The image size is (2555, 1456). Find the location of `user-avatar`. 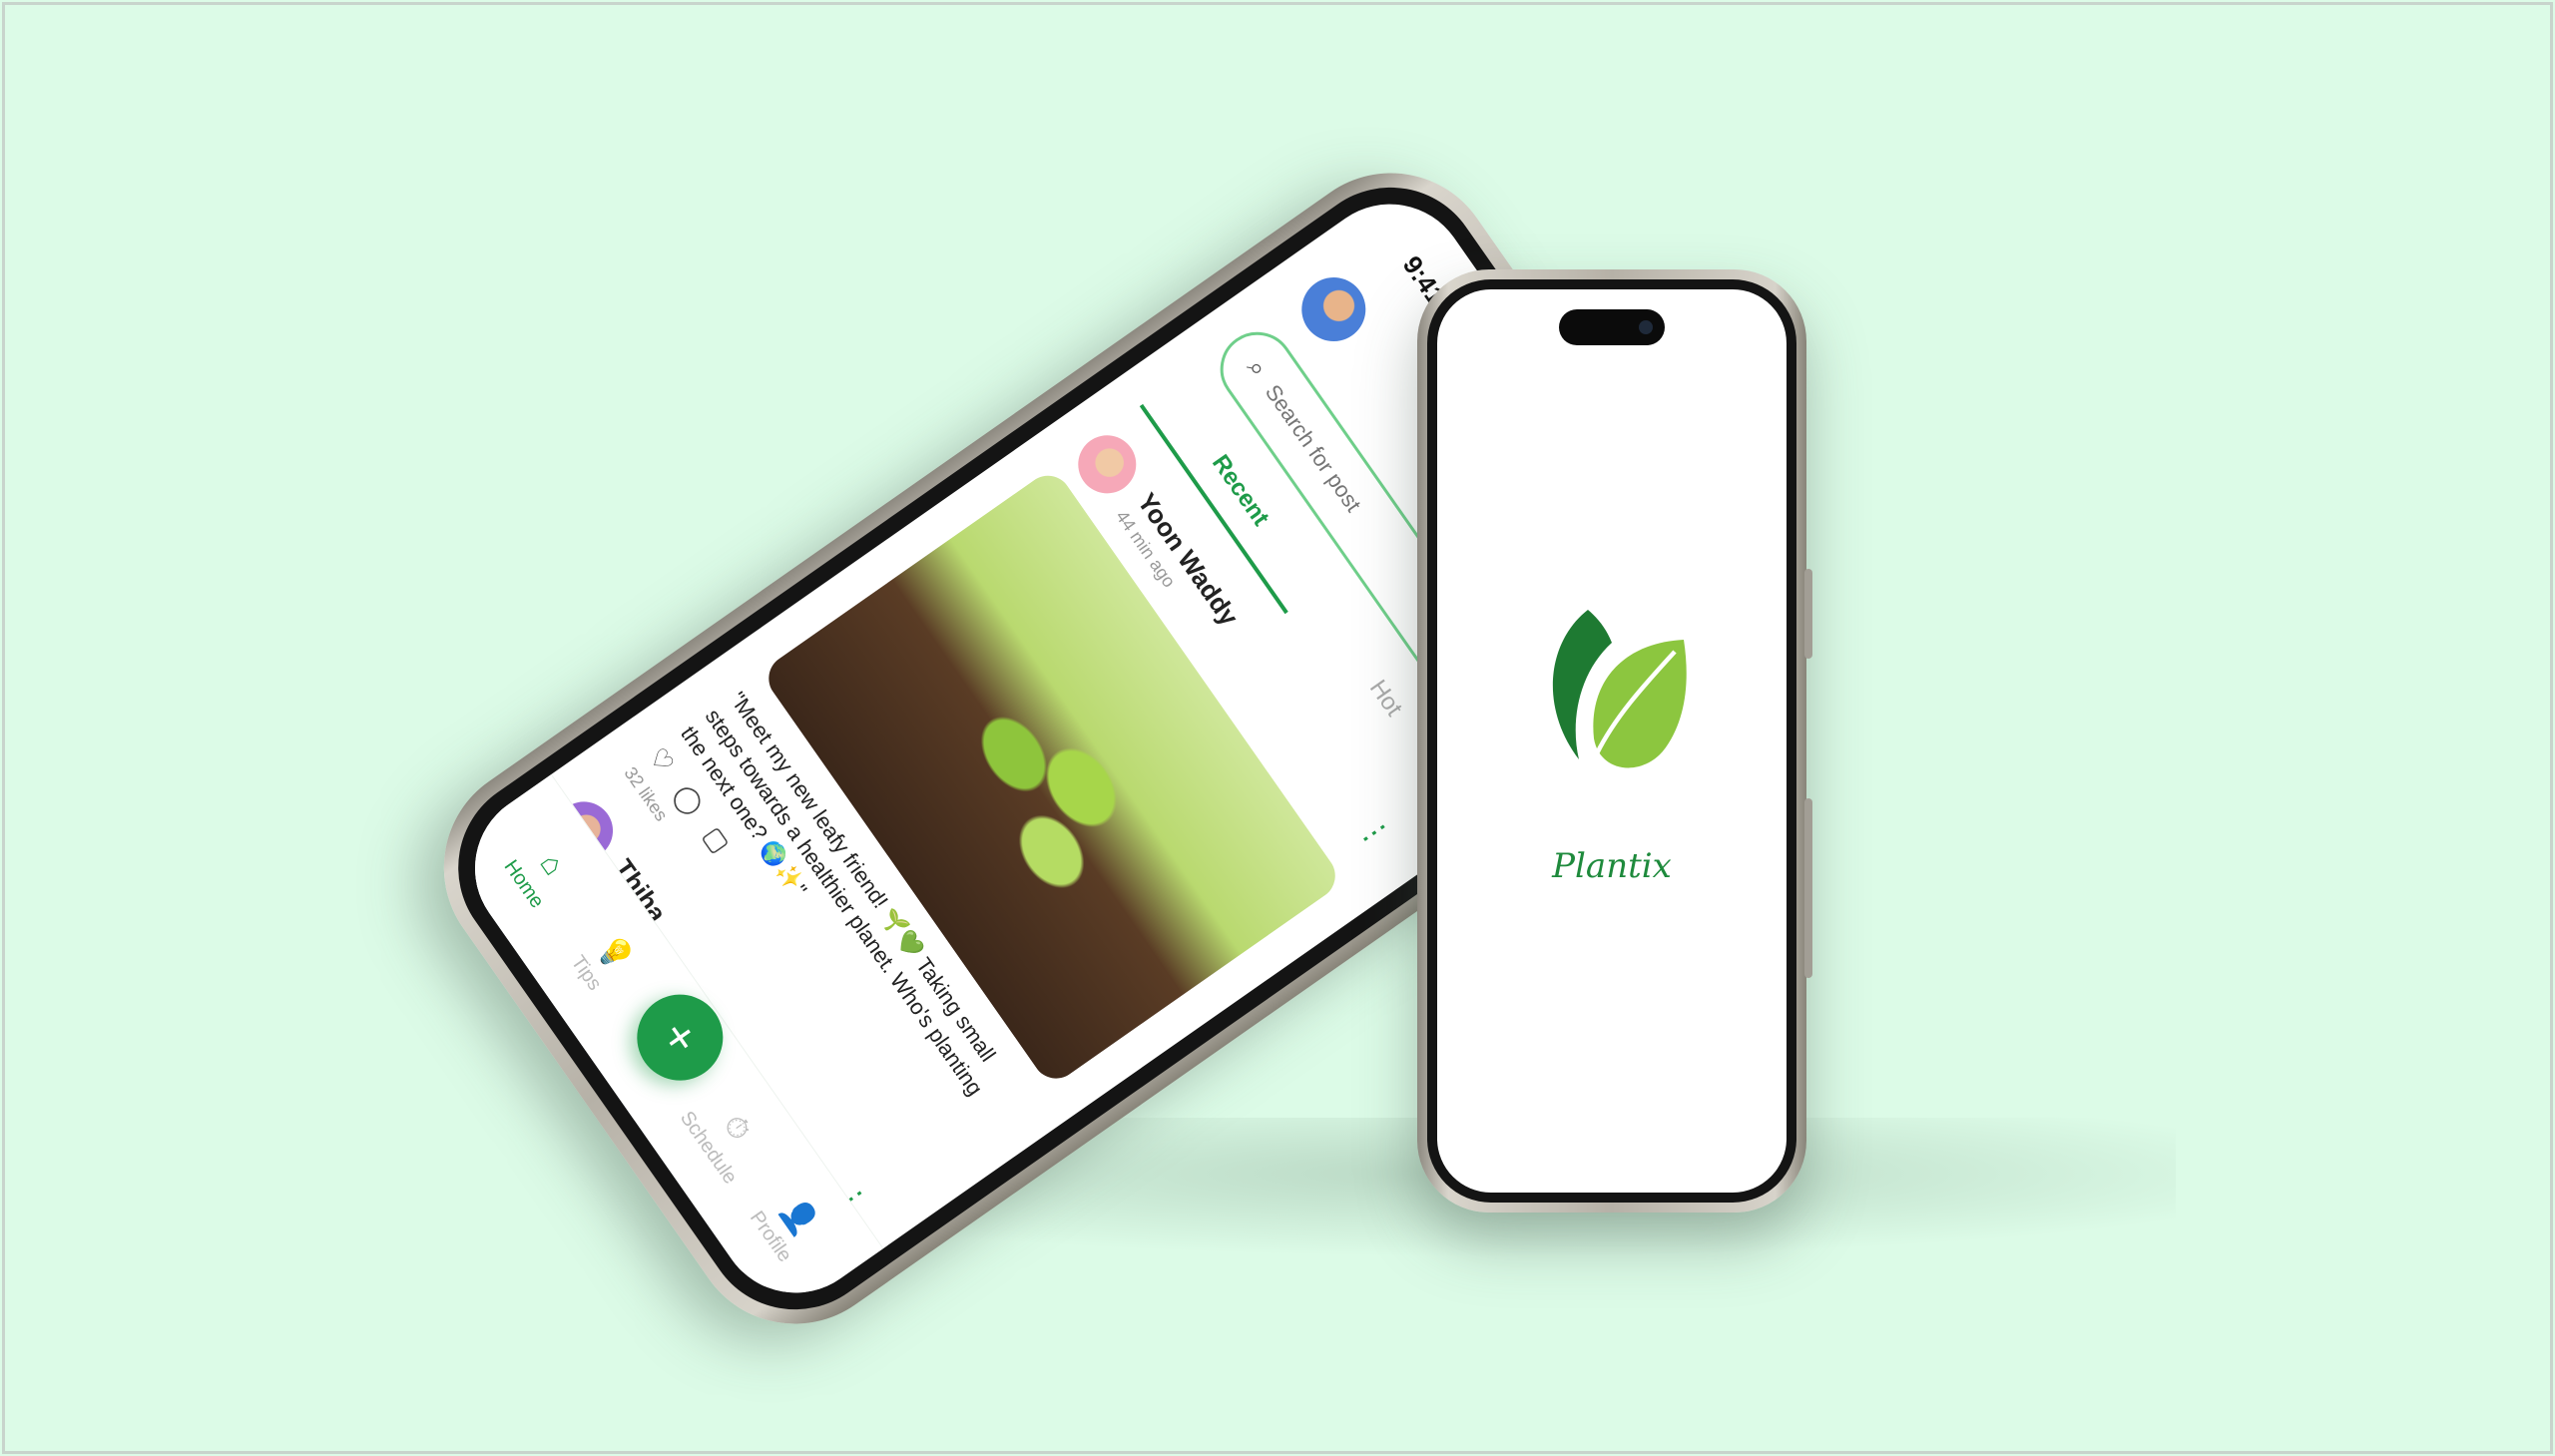

user-avatar is located at coordinates (1333, 309).